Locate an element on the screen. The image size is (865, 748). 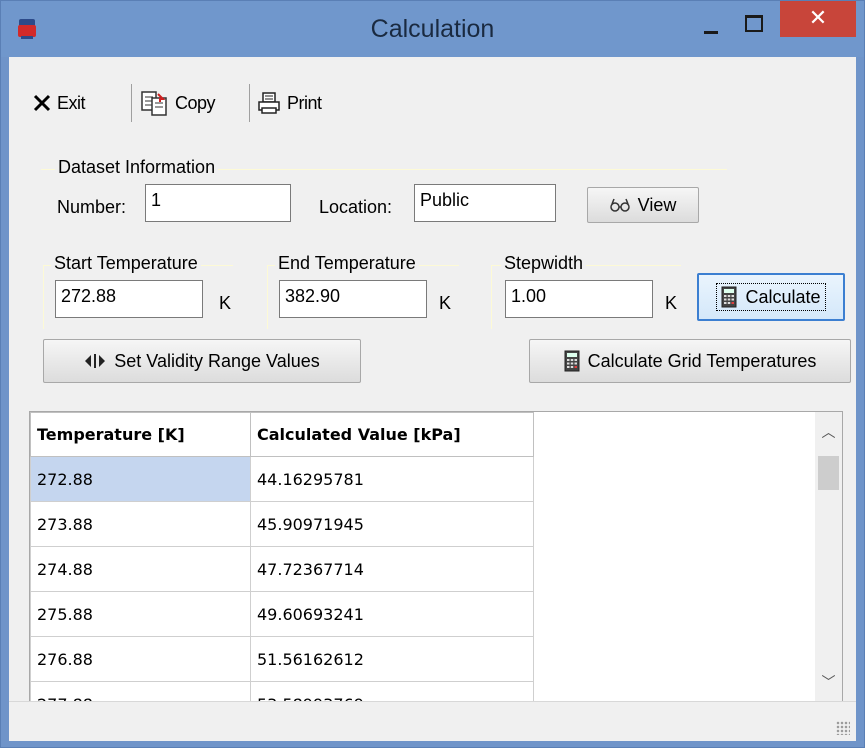
status-bar is located at coordinates (432, 721).